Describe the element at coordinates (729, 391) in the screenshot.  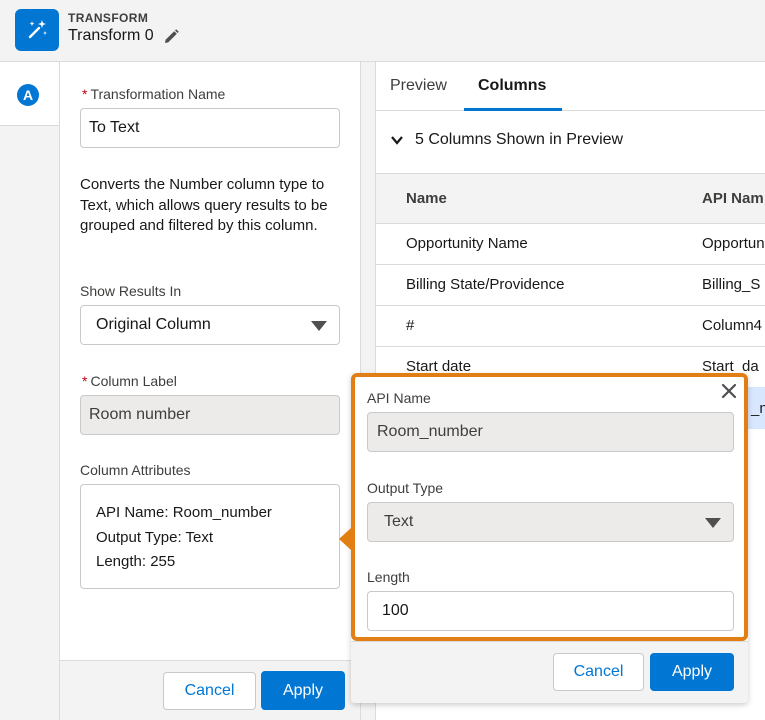
I see `close-icon` at that location.